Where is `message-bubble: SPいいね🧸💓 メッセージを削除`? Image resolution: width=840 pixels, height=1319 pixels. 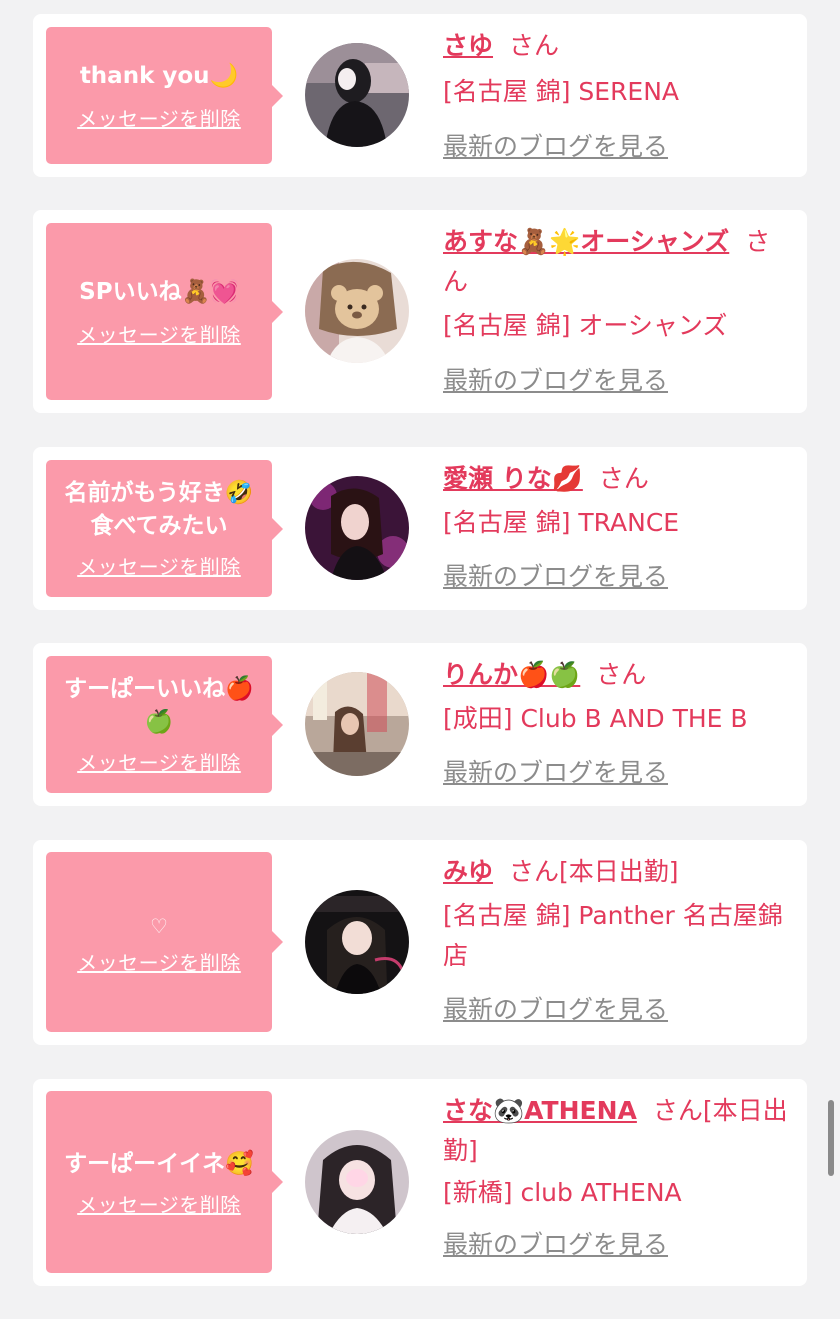 message-bubble: SPいいね🧸💓 メッセージを削除 is located at coordinates (164, 311).